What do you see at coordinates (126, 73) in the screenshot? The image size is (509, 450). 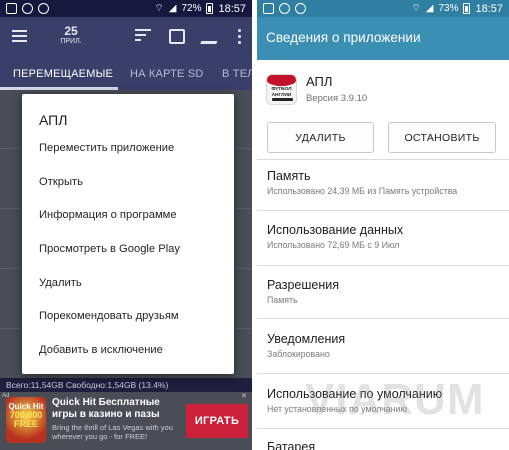 I see `tab-bar: ПЕРЕМЕЩАЕМЫЕ НА КАРТЕ SD В ТЕЛ` at bounding box center [126, 73].